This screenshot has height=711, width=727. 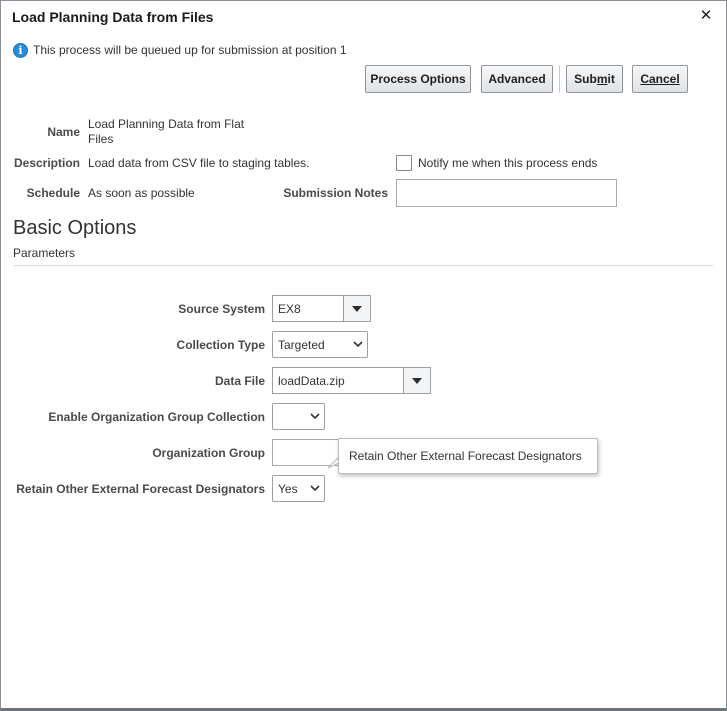 I want to click on schedule-label: Schedule, so click(x=53, y=193).